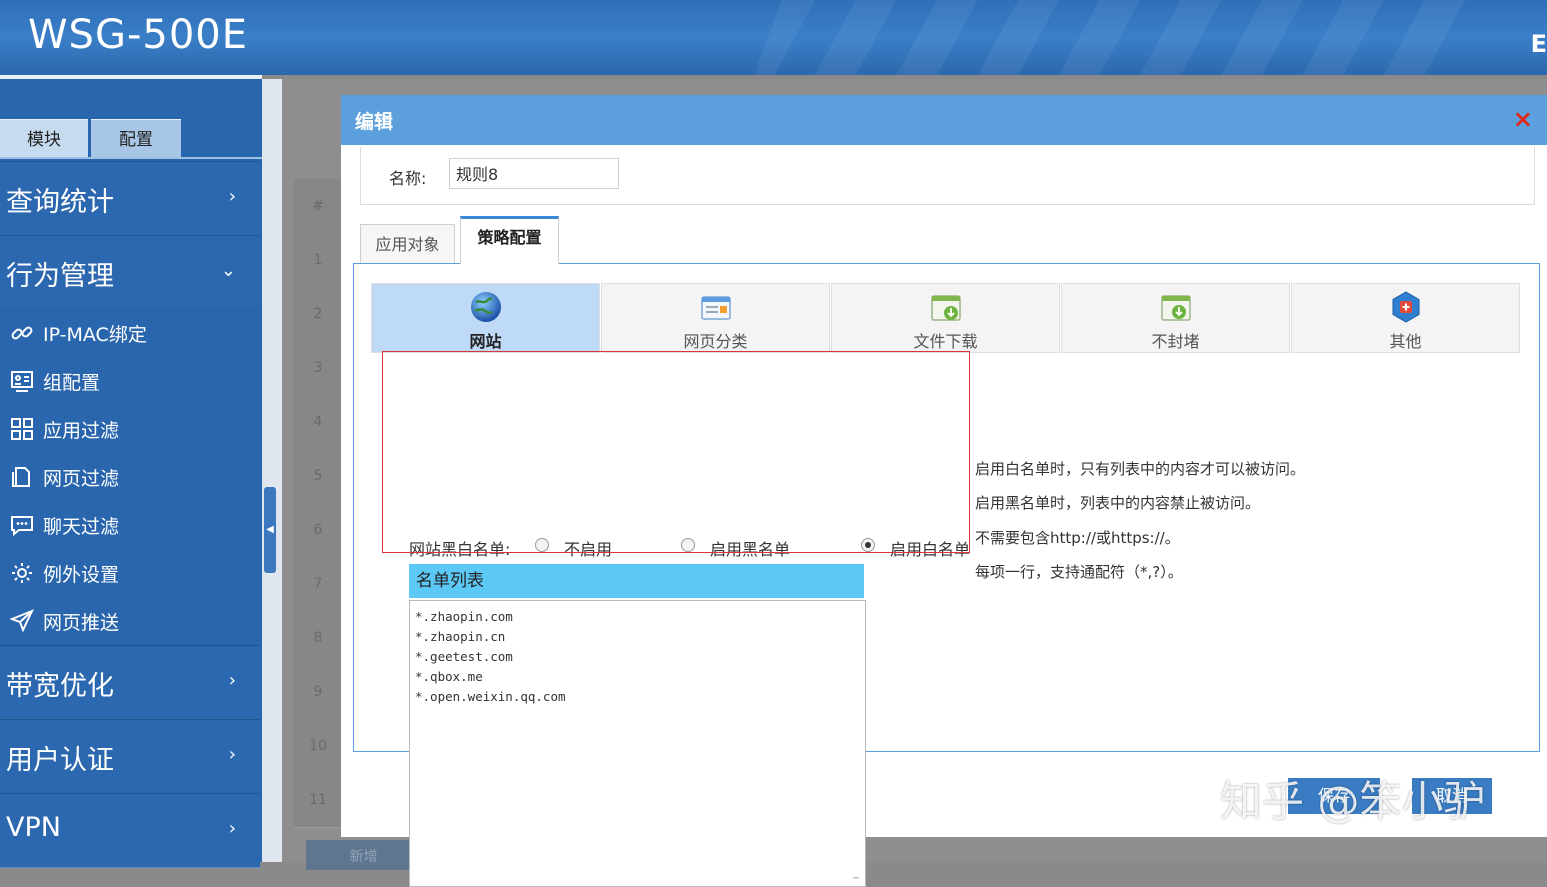 Image resolution: width=1547 pixels, height=887 pixels. Describe the element at coordinates (130, 620) in the screenshot. I see `sidebar-item-web-push: 网页推送` at that location.